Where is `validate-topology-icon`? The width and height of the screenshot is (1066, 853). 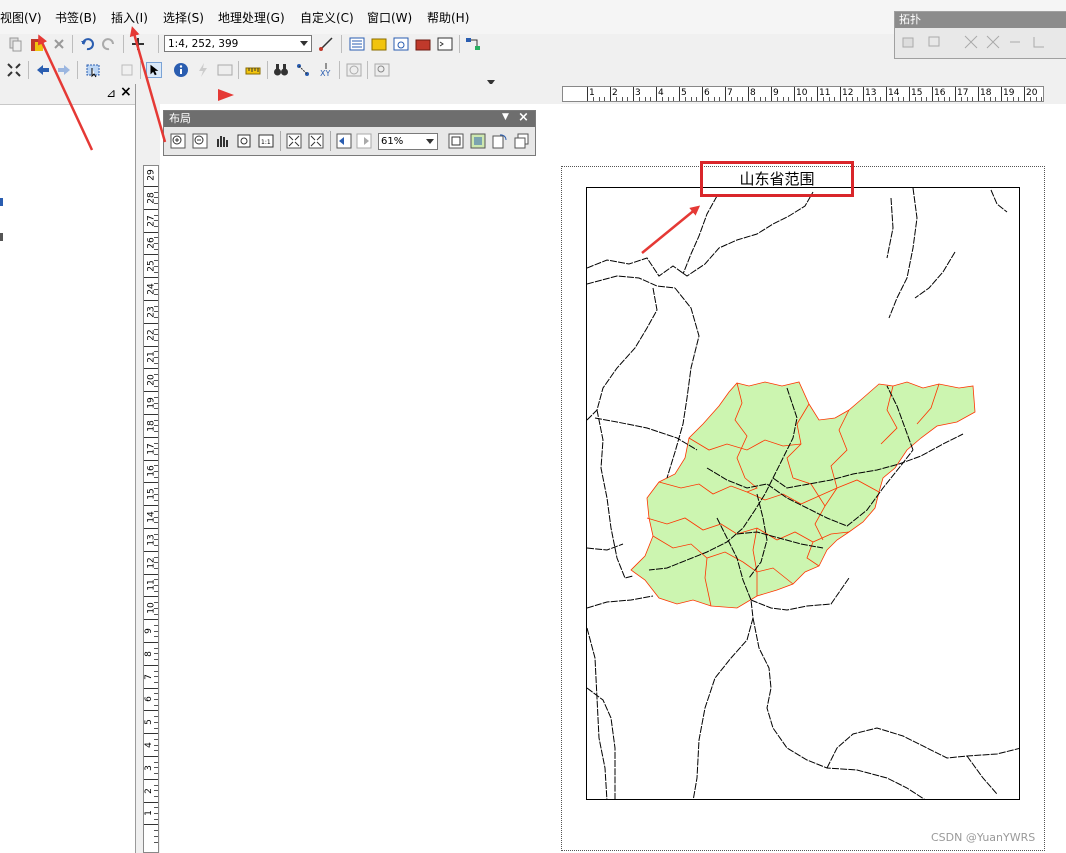 validate-topology-icon is located at coordinates (1039, 42).